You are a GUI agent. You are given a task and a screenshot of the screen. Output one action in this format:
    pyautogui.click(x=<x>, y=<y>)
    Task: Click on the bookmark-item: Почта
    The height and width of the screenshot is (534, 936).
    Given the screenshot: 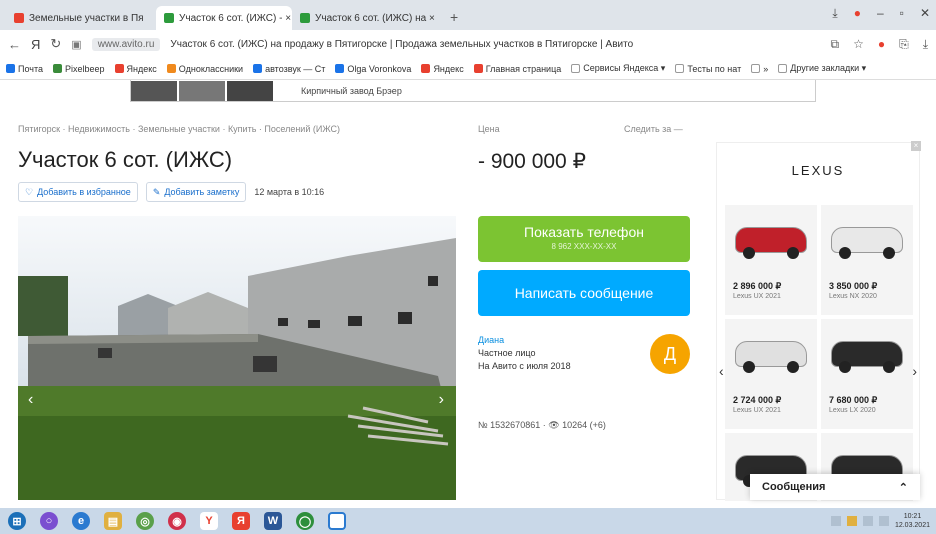 What is the action you would take?
    pyautogui.click(x=24, y=69)
    